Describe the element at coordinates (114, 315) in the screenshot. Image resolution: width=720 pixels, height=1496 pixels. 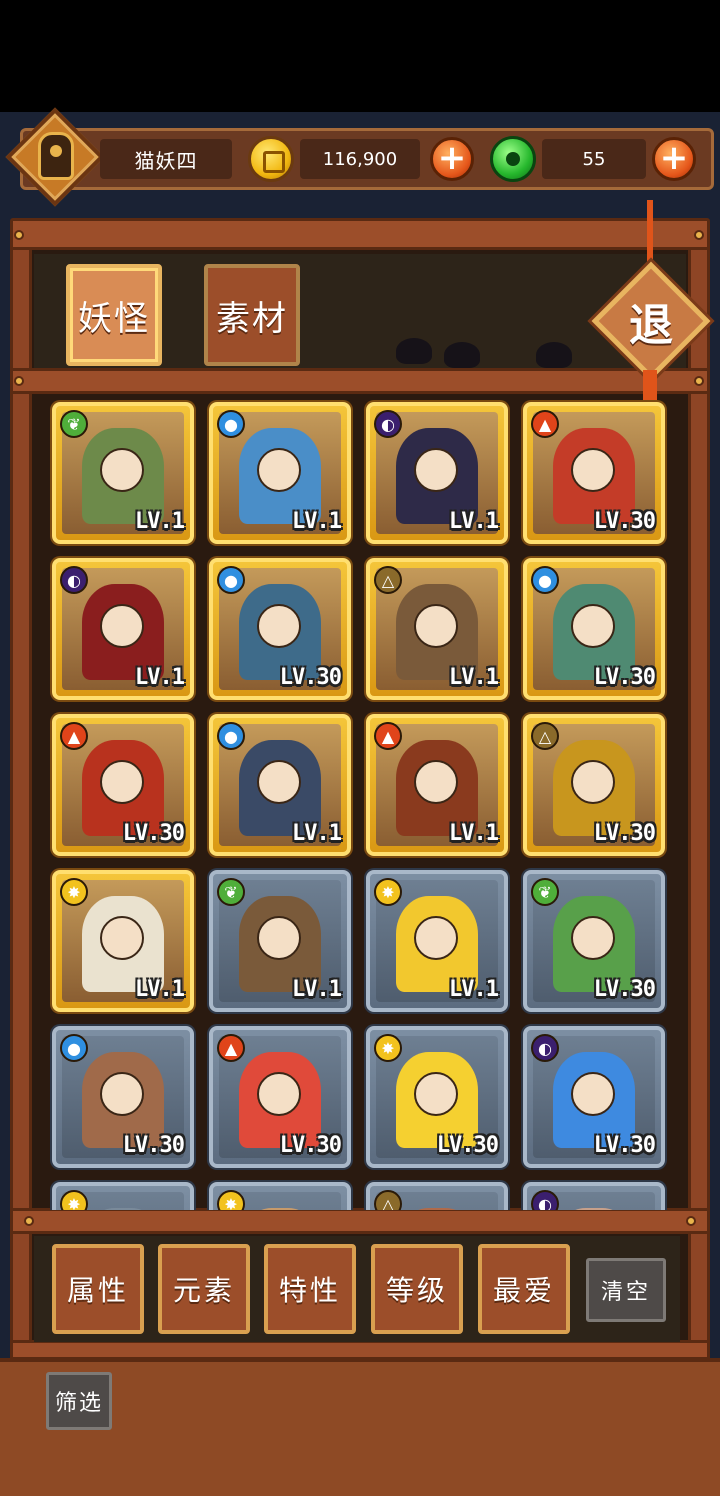
I see `tab-monsters: 妖怪` at that location.